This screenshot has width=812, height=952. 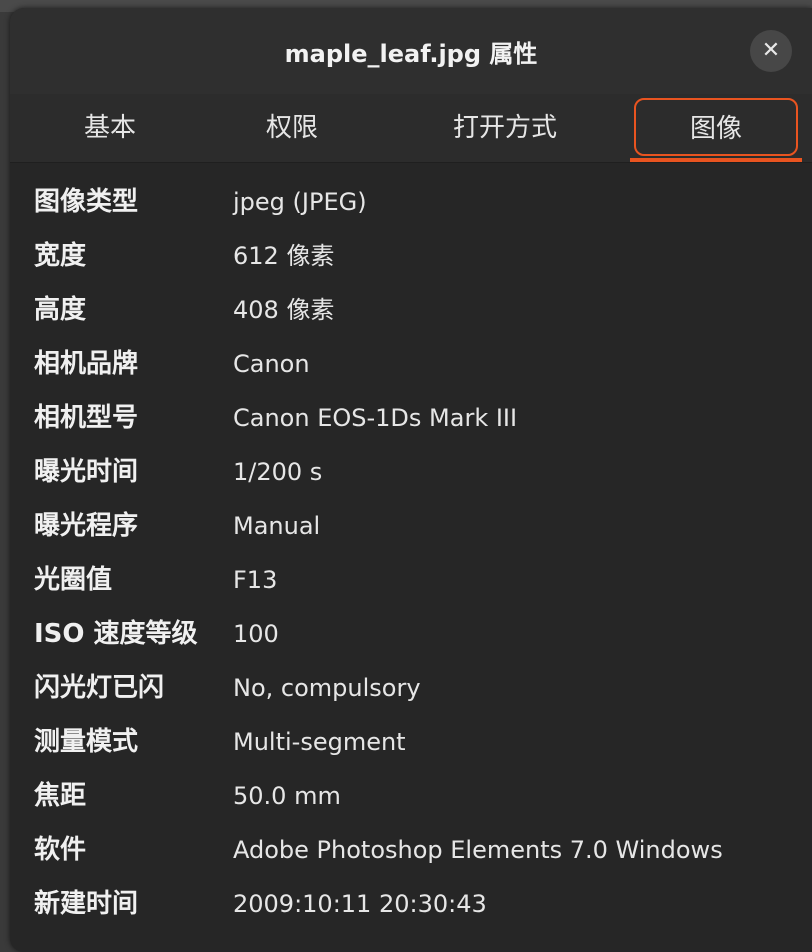 What do you see at coordinates (284, 310) in the screenshot?
I see `property-value: 408 像素` at bounding box center [284, 310].